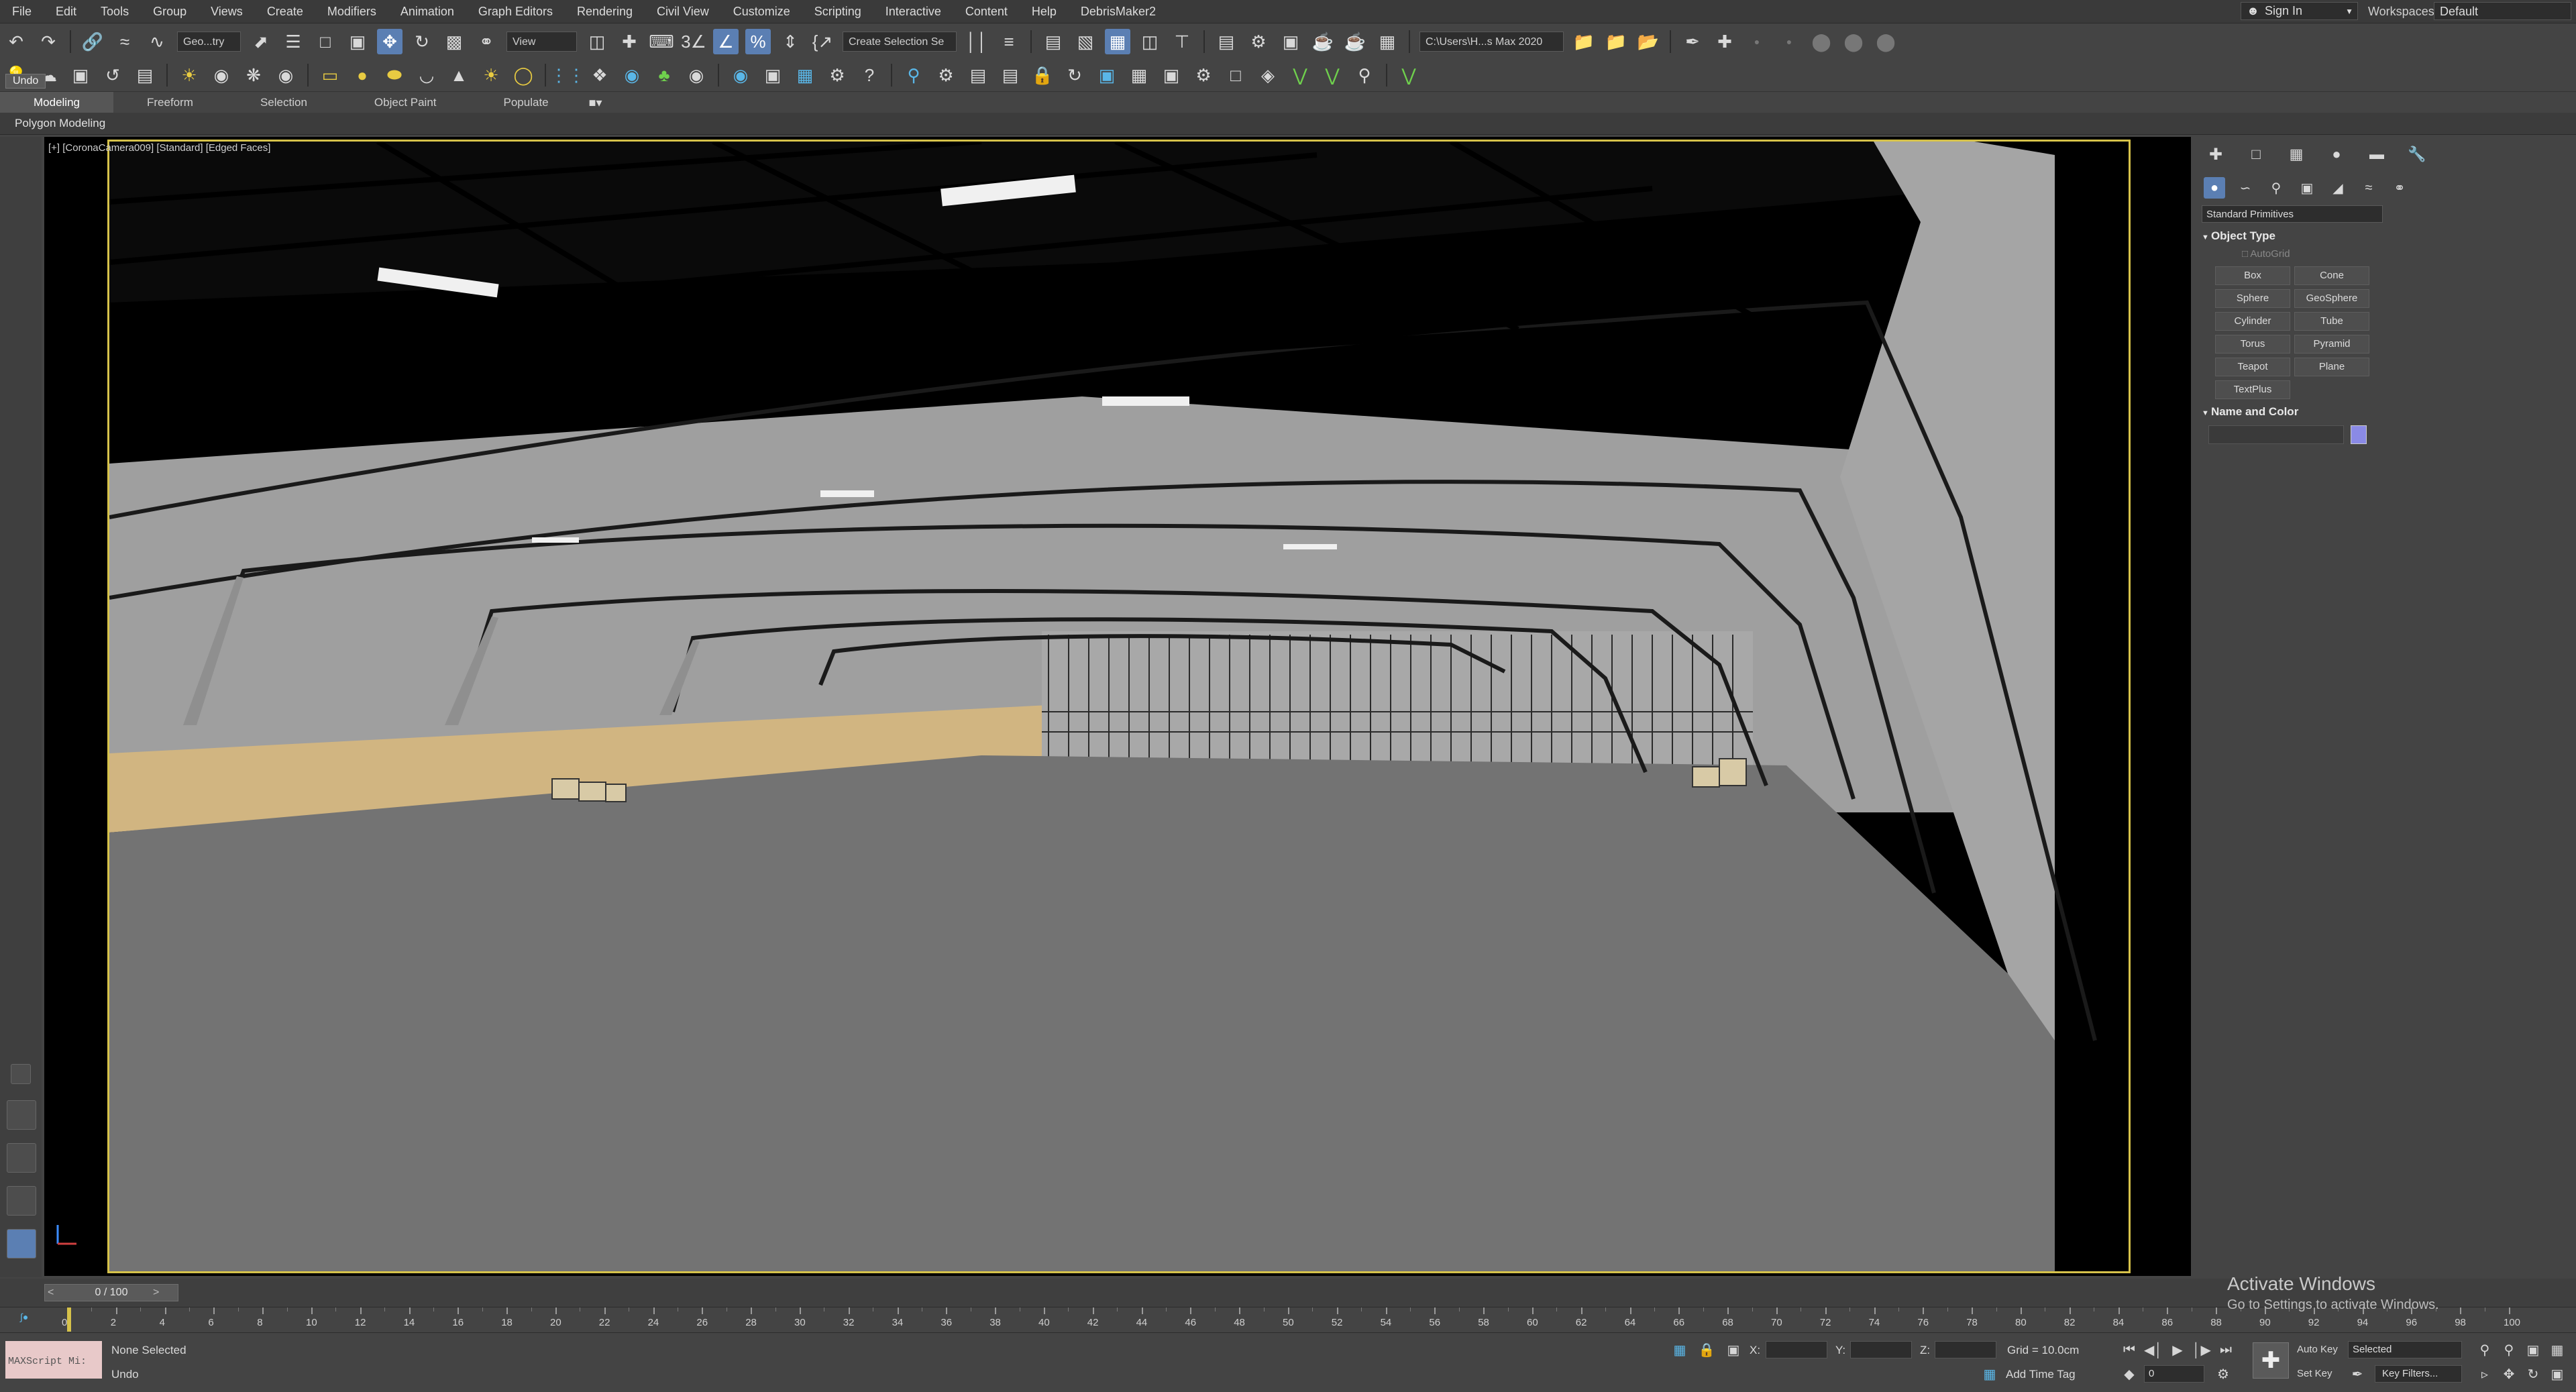 The image size is (2576, 1392). Describe the element at coordinates (2252, 275) in the screenshot. I see `box-button: Box` at that location.